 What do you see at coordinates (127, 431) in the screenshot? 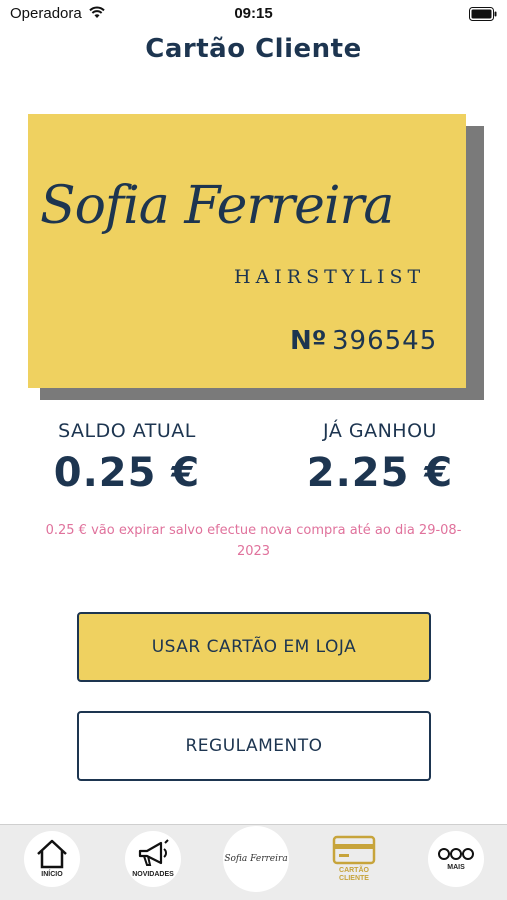
I see `current-balance-label: SALDO ATUAL` at bounding box center [127, 431].